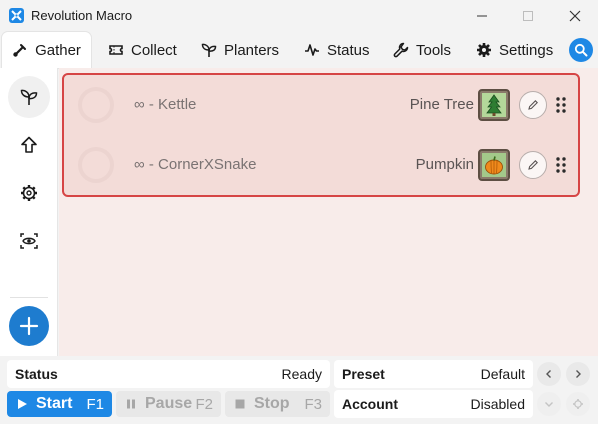 Image resolution: width=598 pixels, height=424 pixels. Describe the element at coordinates (482, 16) in the screenshot. I see `minimize-button` at that location.